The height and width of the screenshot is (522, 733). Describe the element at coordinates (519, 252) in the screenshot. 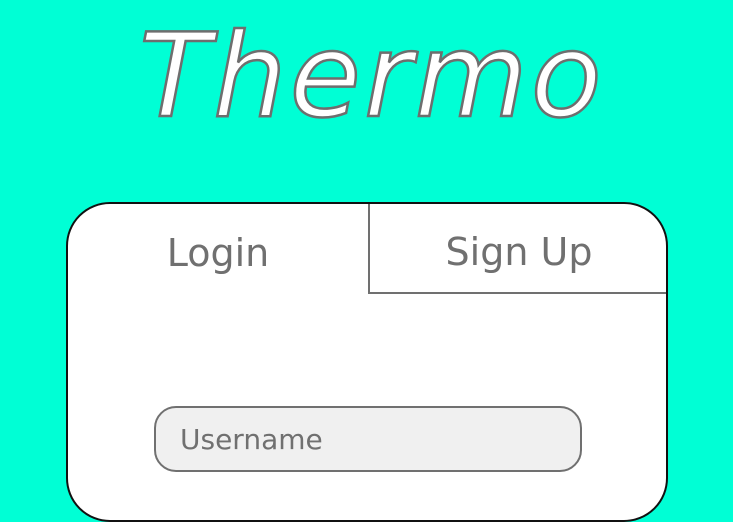

I see `tab-sign-up-label: Sign Up` at that location.